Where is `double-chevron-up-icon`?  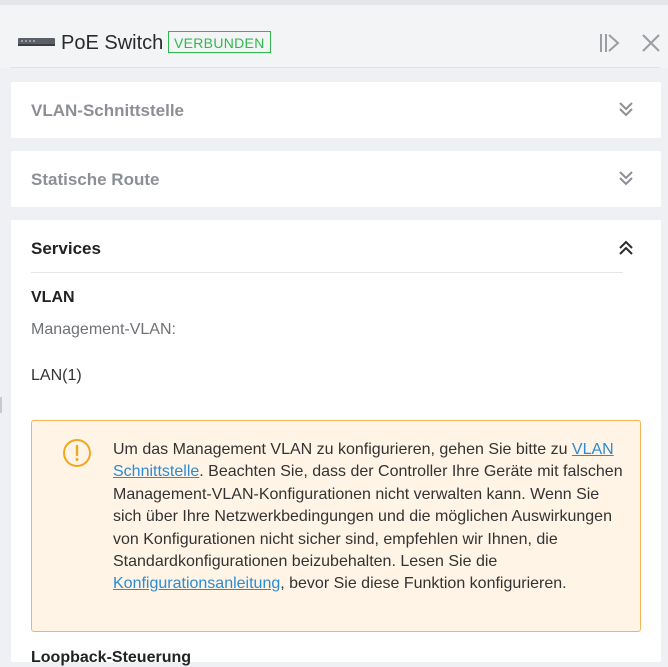 double-chevron-up-icon is located at coordinates (626, 248).